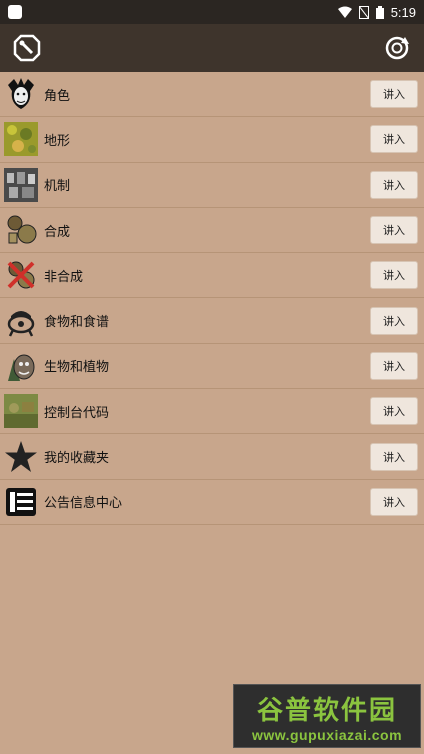  I want to click on no-sim-icon, so click(363, 12).